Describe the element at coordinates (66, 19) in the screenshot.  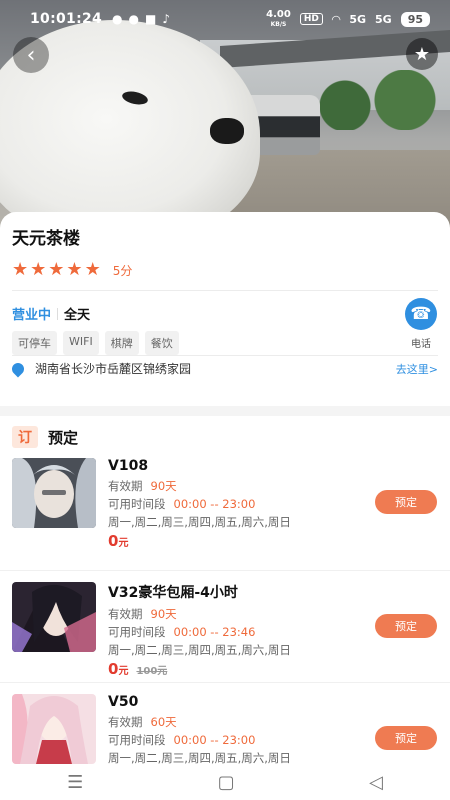
I see `status-time: 10:01:24` at that location.